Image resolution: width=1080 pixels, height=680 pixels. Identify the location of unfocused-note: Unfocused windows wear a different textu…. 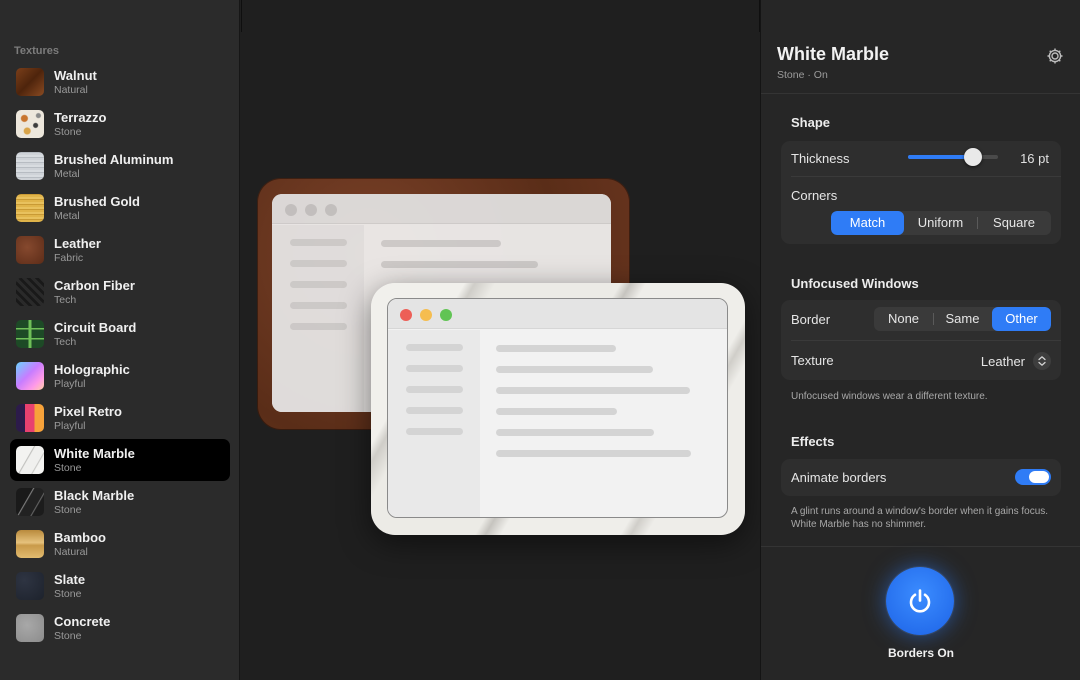
(889, 396).